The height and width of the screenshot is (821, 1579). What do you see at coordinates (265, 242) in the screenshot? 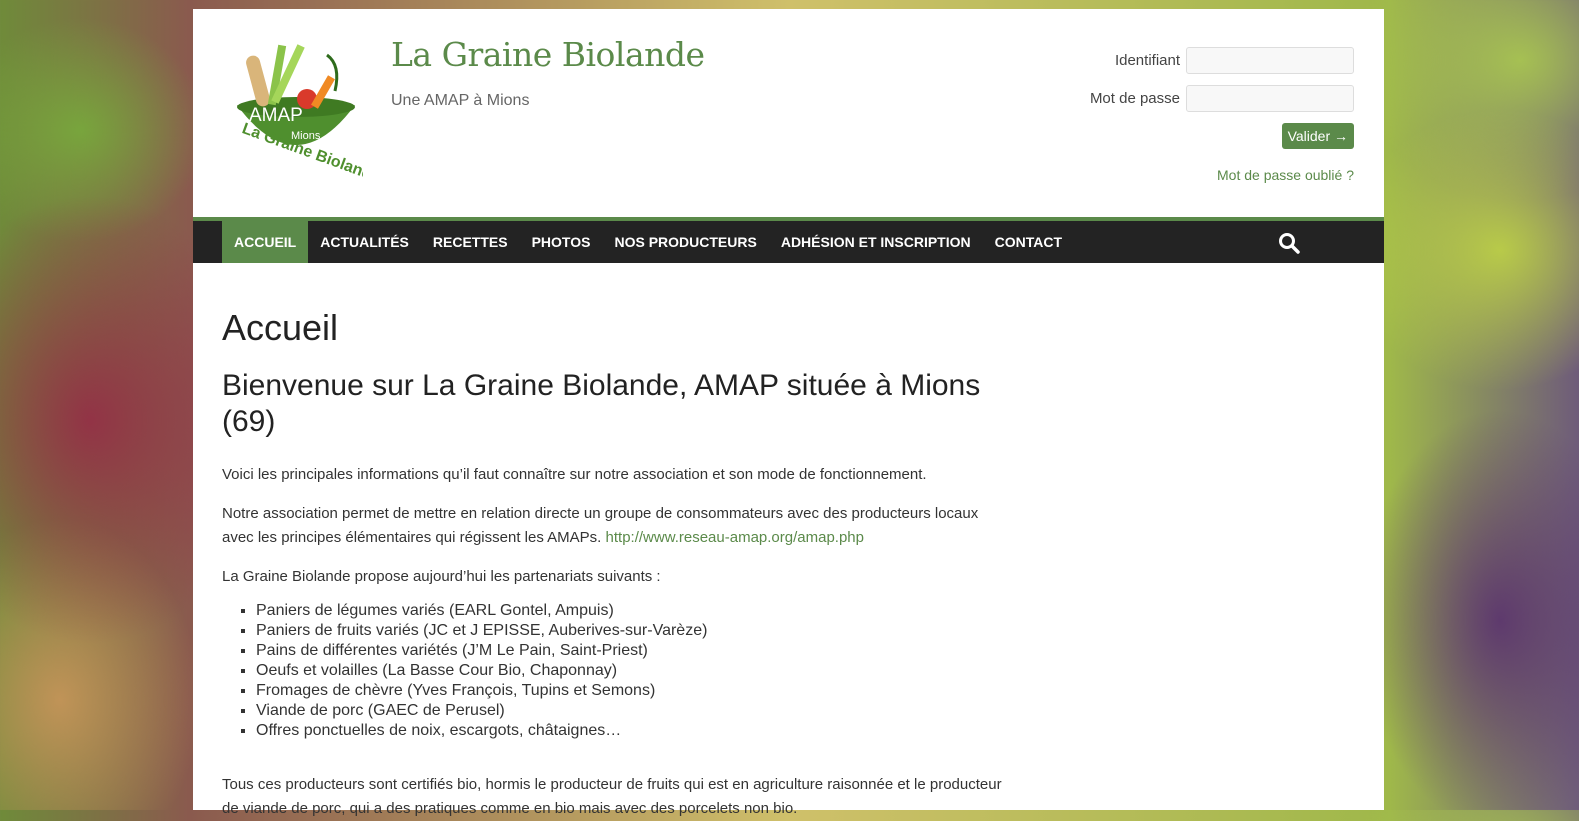
I see `nav-item-accueil: ACCUEIL` at bounding box center [265, 242].